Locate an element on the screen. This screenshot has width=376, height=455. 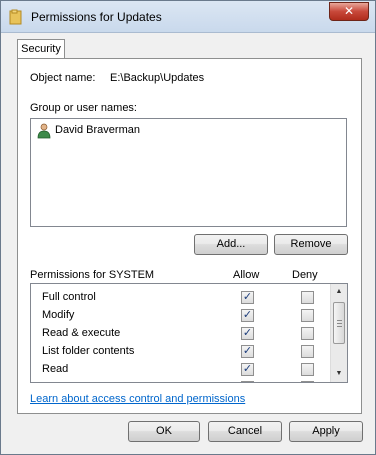
permission-name: Modify is located at coordinates (58, 315).